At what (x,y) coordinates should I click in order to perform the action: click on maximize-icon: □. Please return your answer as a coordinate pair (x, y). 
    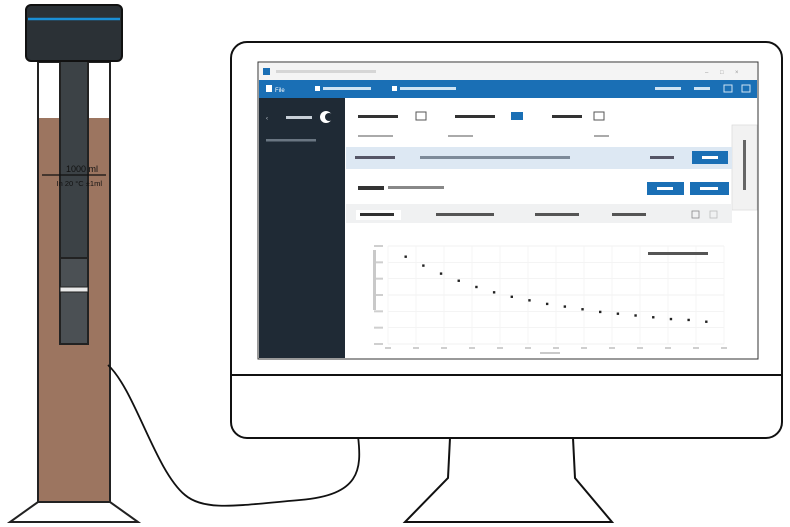
    Looking at the image, I should click on (722, 73).